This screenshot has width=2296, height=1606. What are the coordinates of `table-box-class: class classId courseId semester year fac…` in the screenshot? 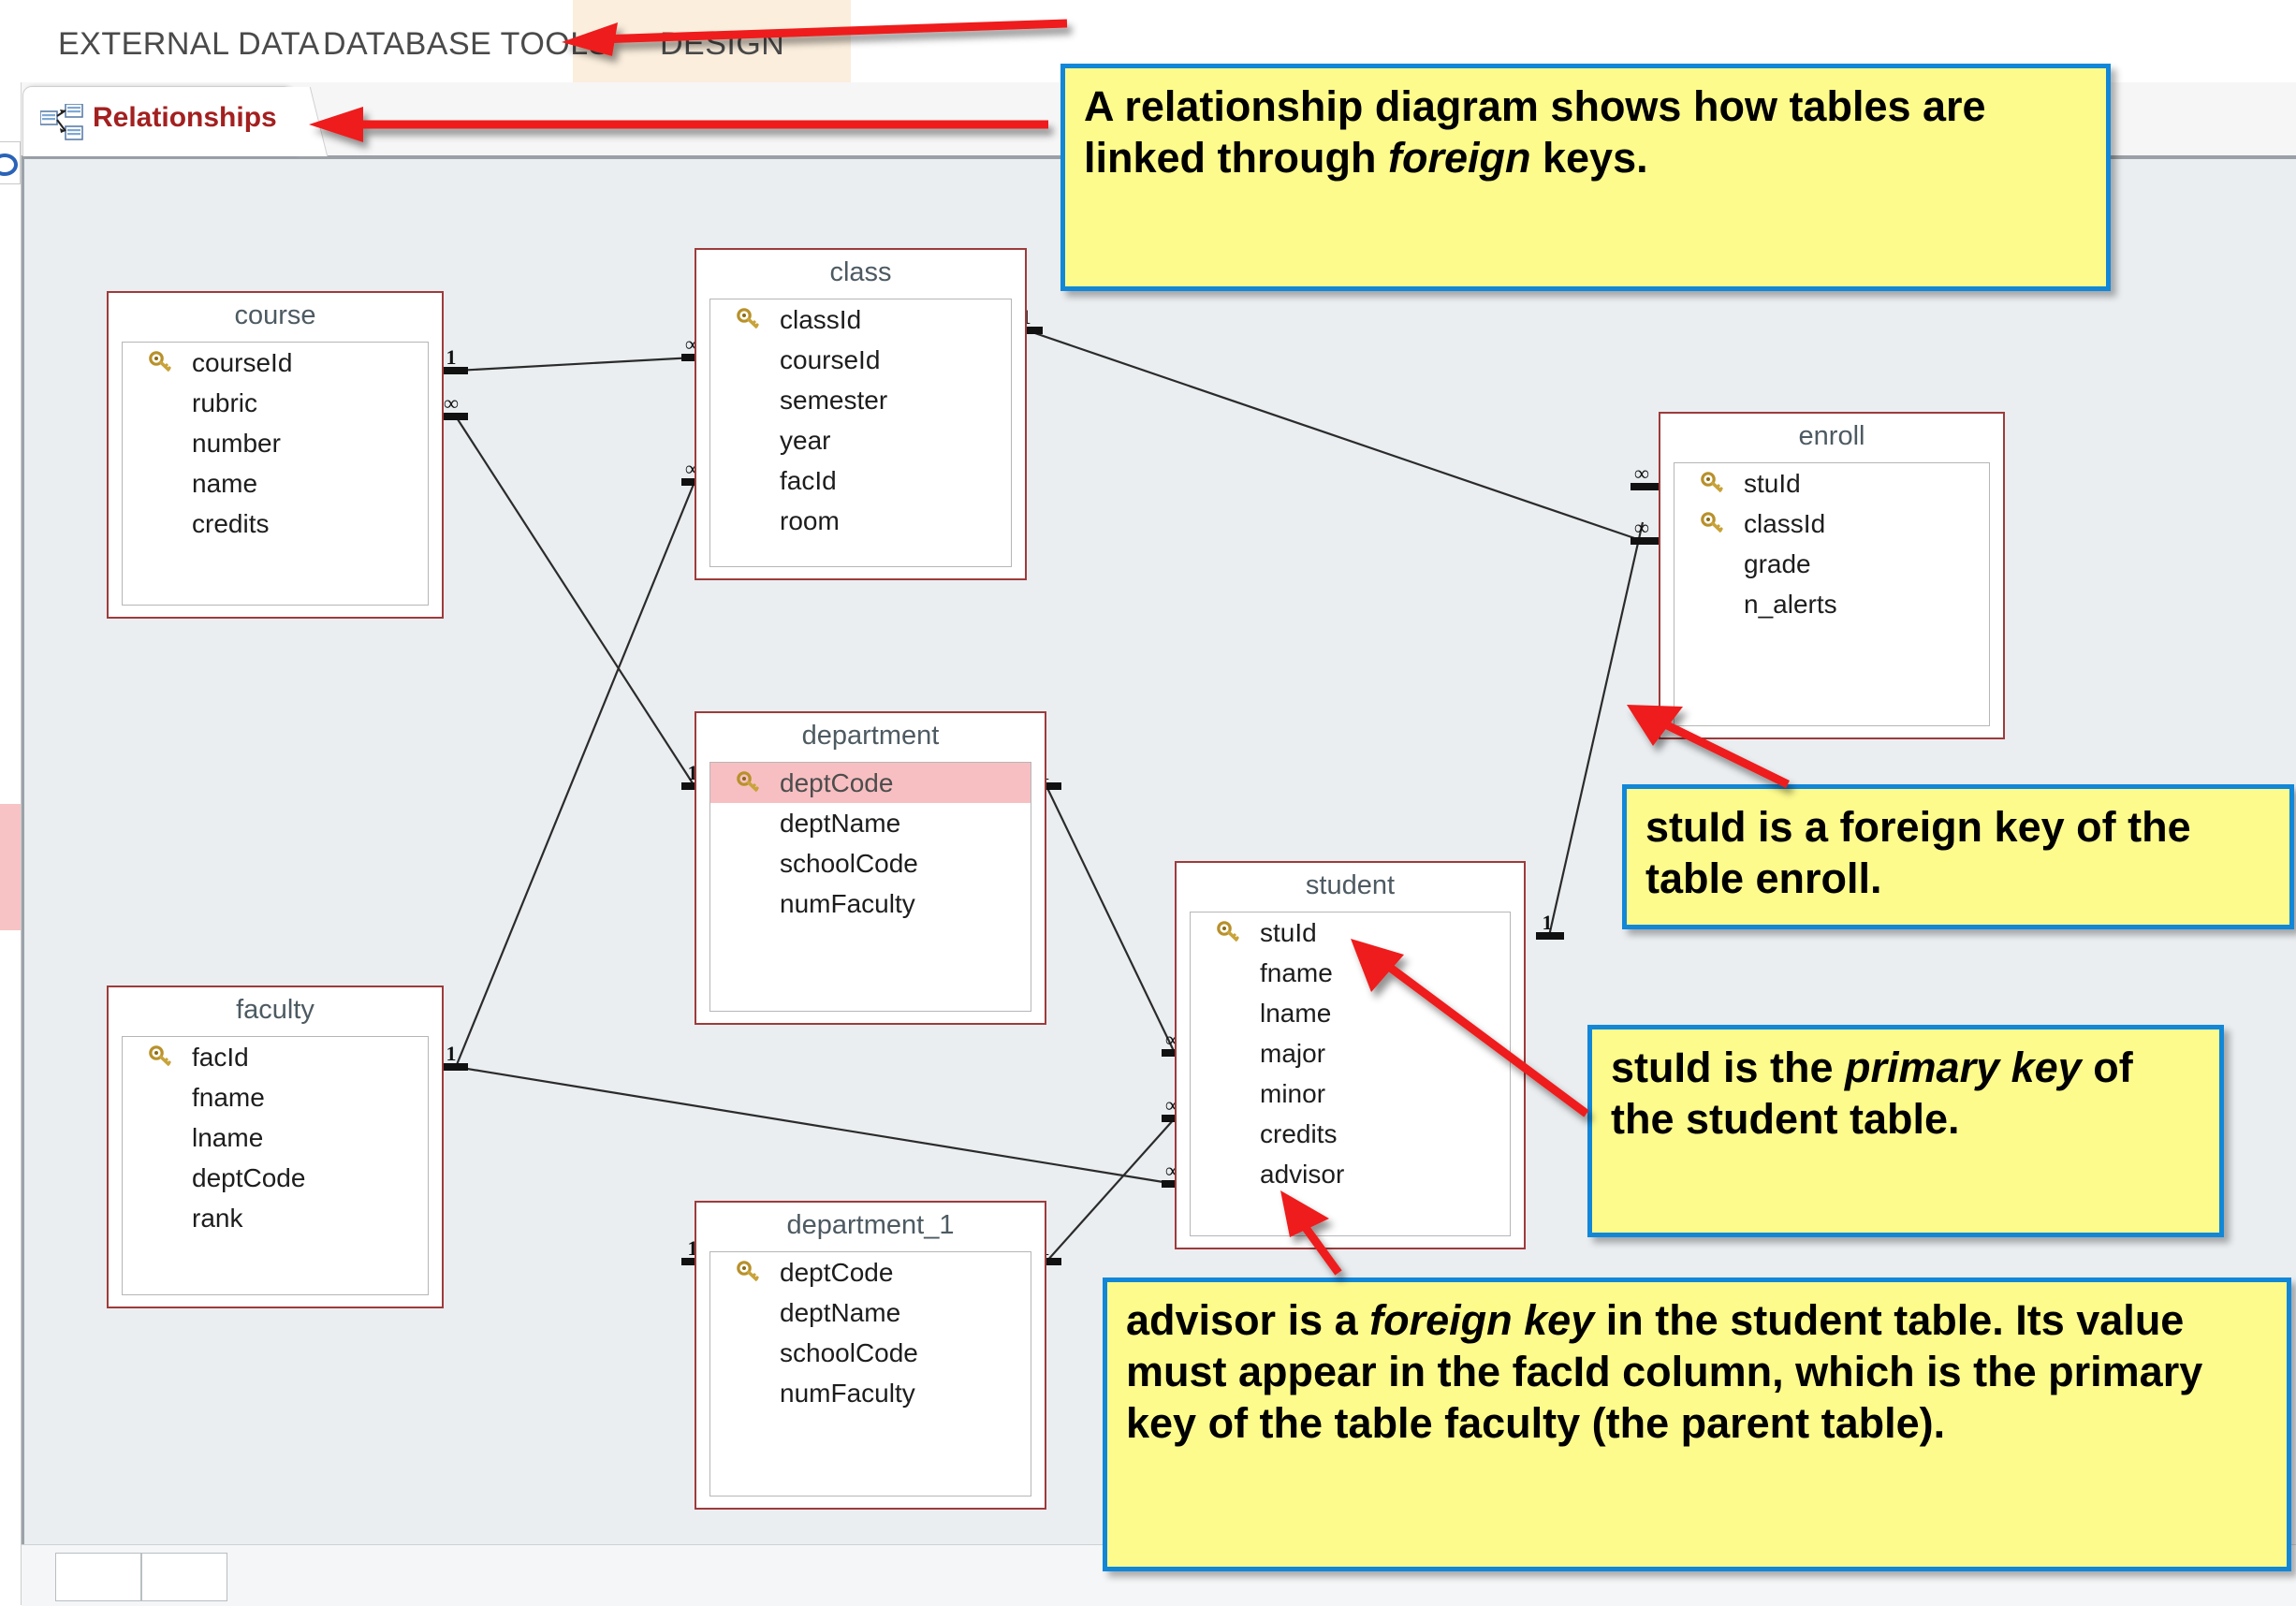 It's located at (861, 414).